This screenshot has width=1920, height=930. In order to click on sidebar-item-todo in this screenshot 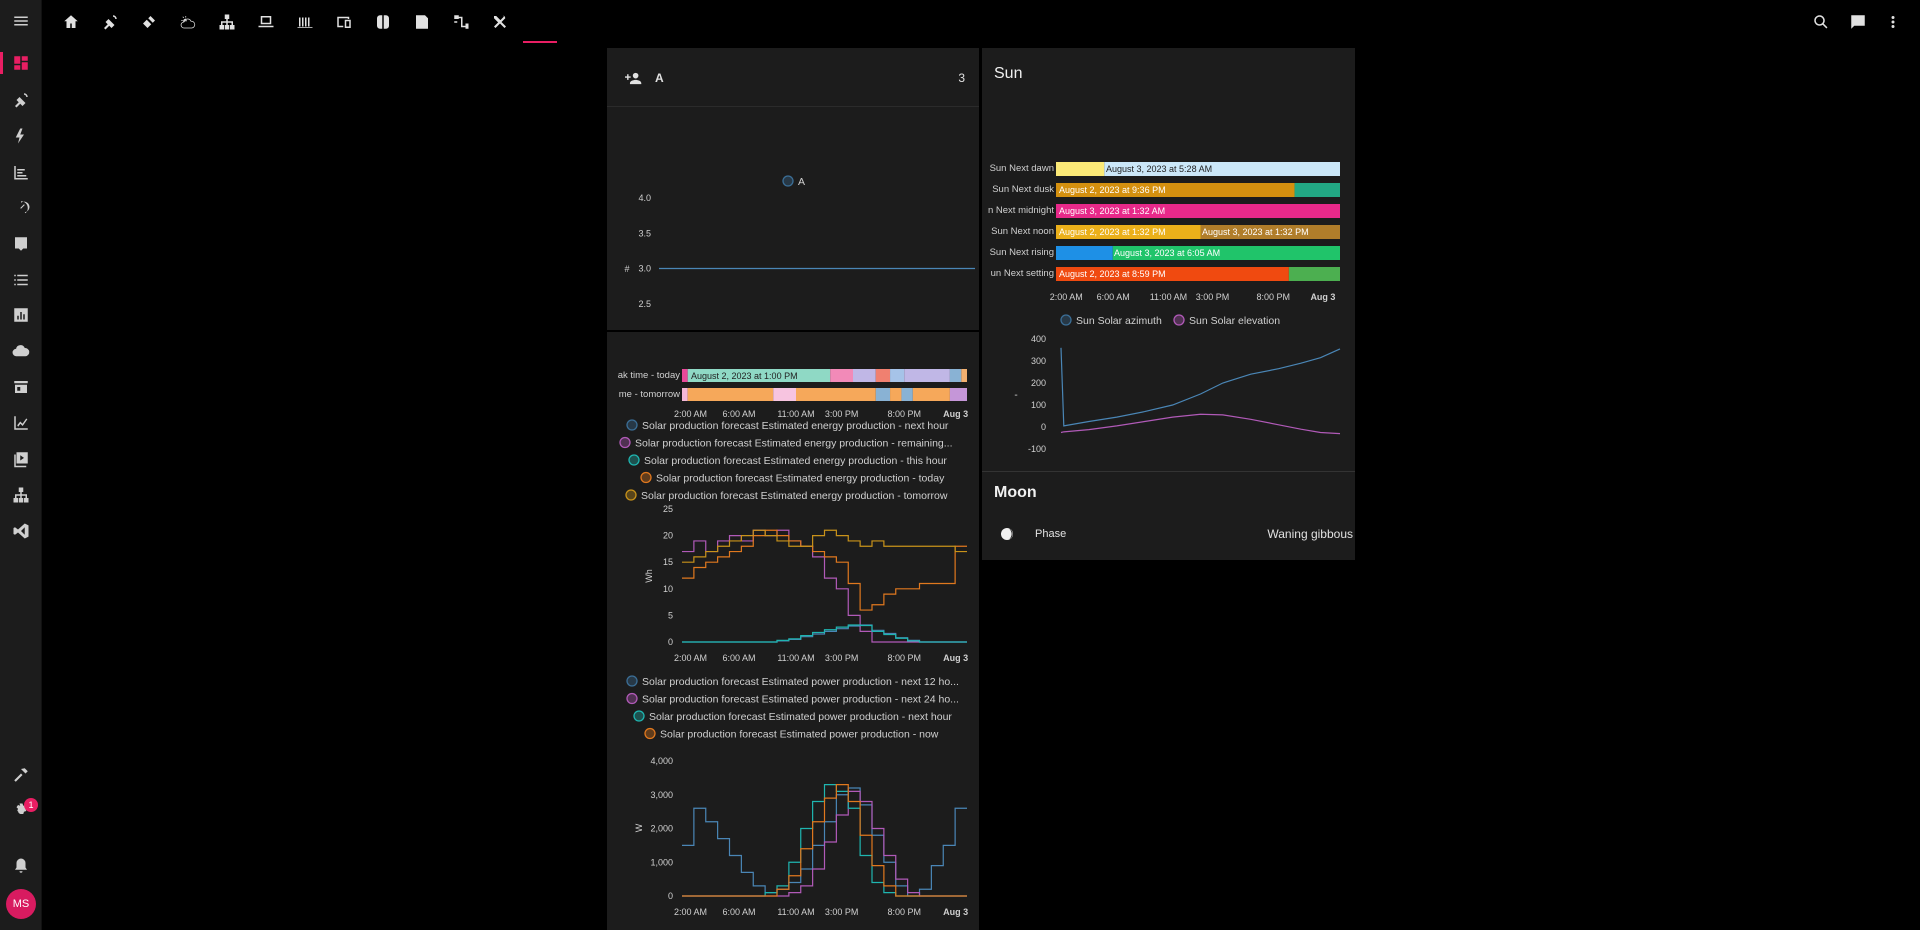, I will do `click(21, 280)`.